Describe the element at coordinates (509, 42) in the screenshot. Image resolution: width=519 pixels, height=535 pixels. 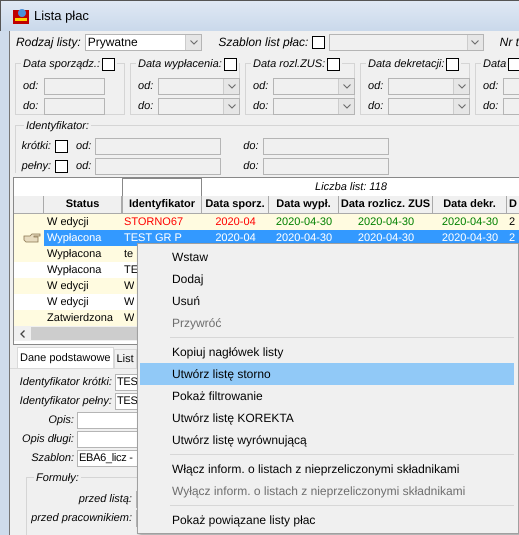
I see `field-label: Nr t` at that location.